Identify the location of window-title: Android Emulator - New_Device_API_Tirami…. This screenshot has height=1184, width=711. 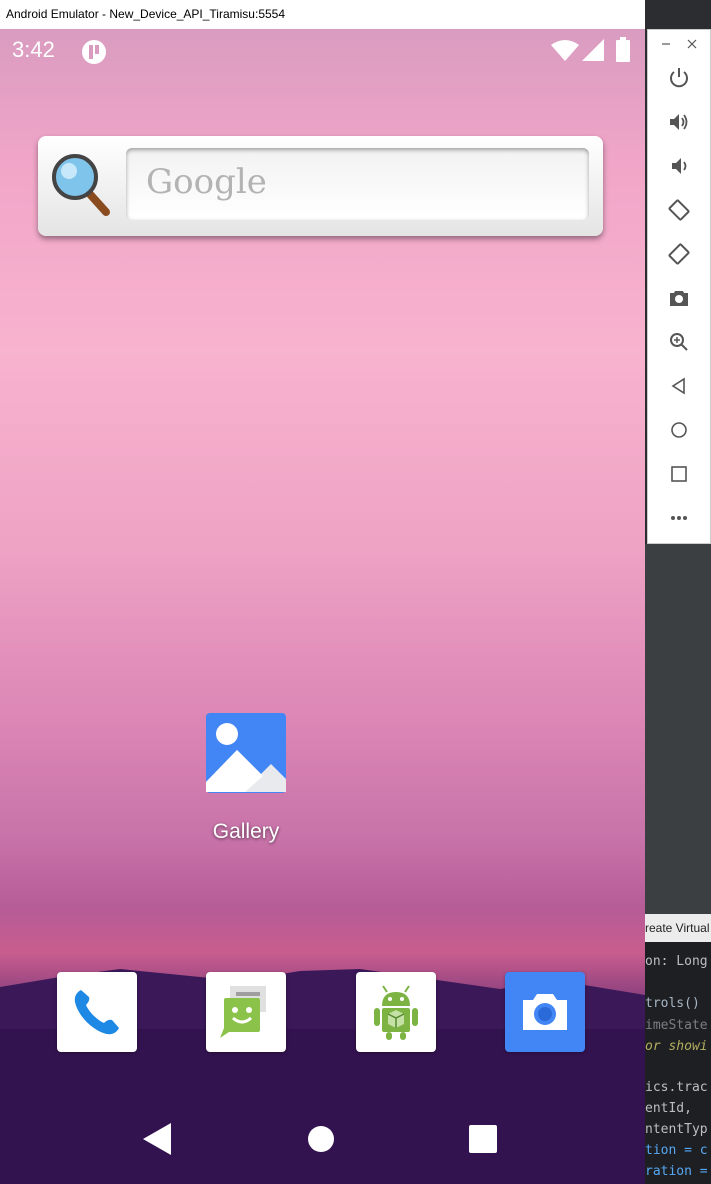
(146, 14).